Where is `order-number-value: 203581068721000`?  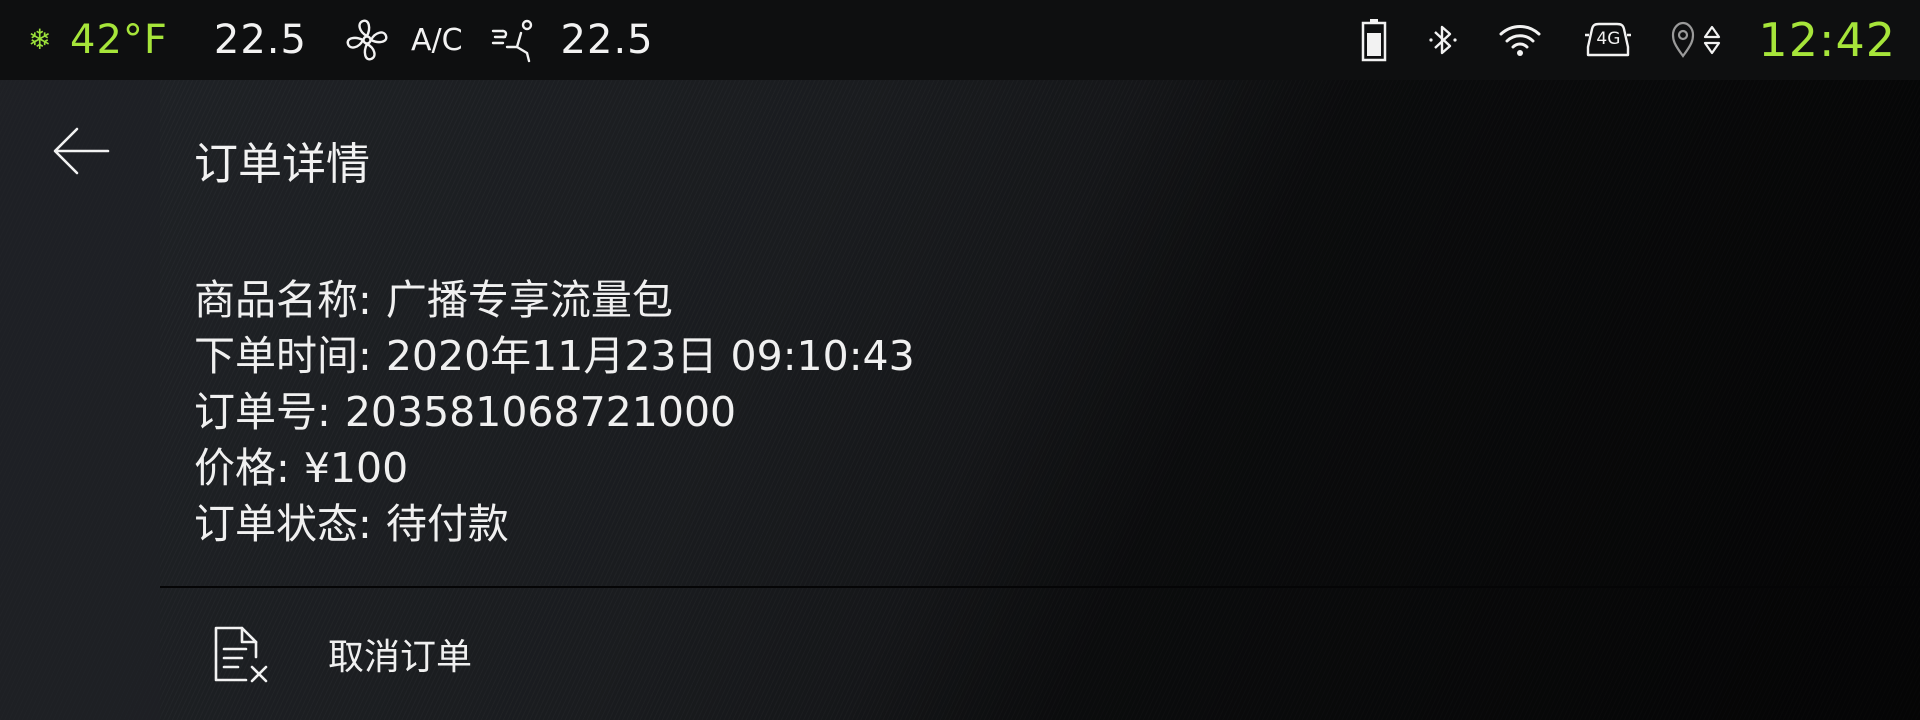
order-number-value: 203581068721000 is located at coordinates (540, 412).